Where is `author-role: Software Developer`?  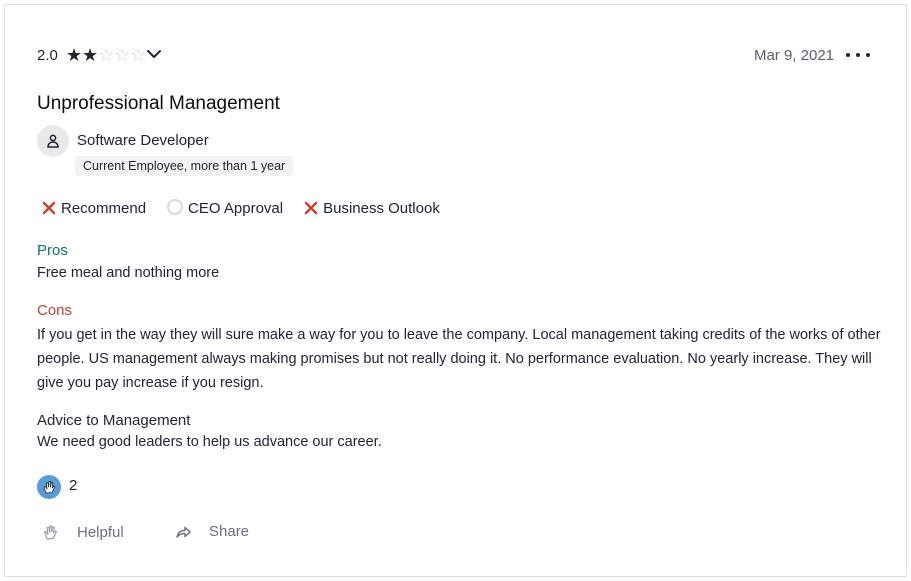
author-role: Software Developer is located at coordinates (143, 140).